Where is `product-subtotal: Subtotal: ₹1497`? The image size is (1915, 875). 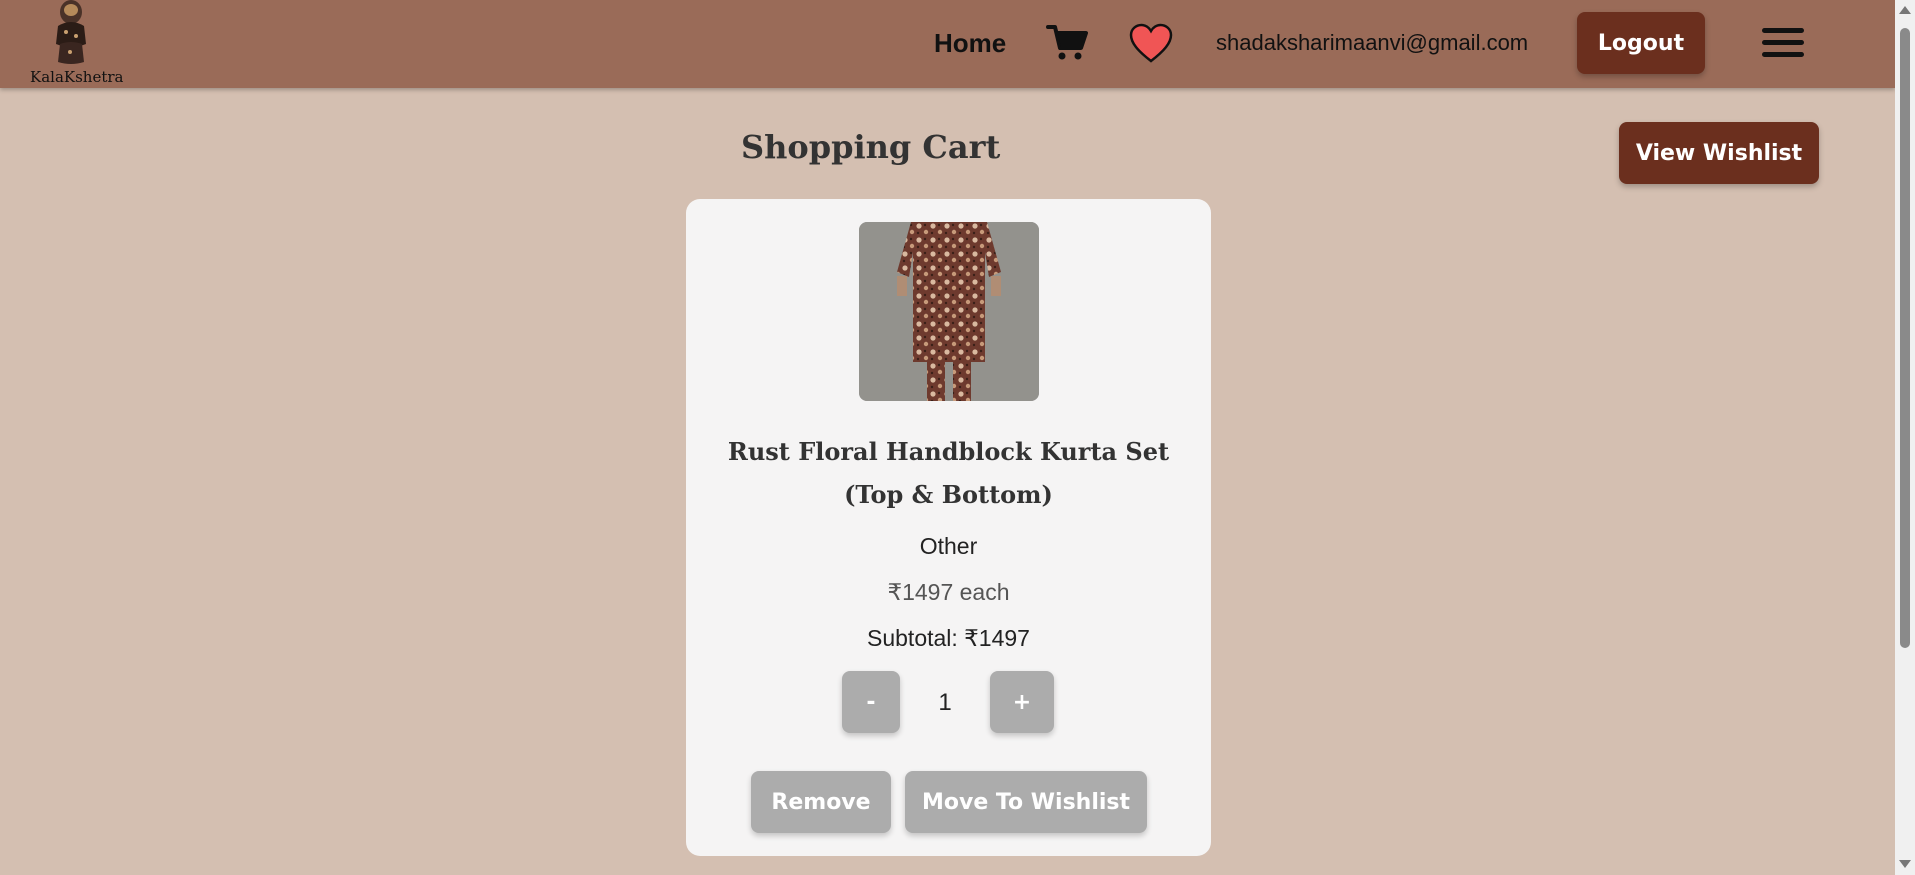 product-subtotal: Subtotal: ₹1497 is located at coordinates (948, 638).